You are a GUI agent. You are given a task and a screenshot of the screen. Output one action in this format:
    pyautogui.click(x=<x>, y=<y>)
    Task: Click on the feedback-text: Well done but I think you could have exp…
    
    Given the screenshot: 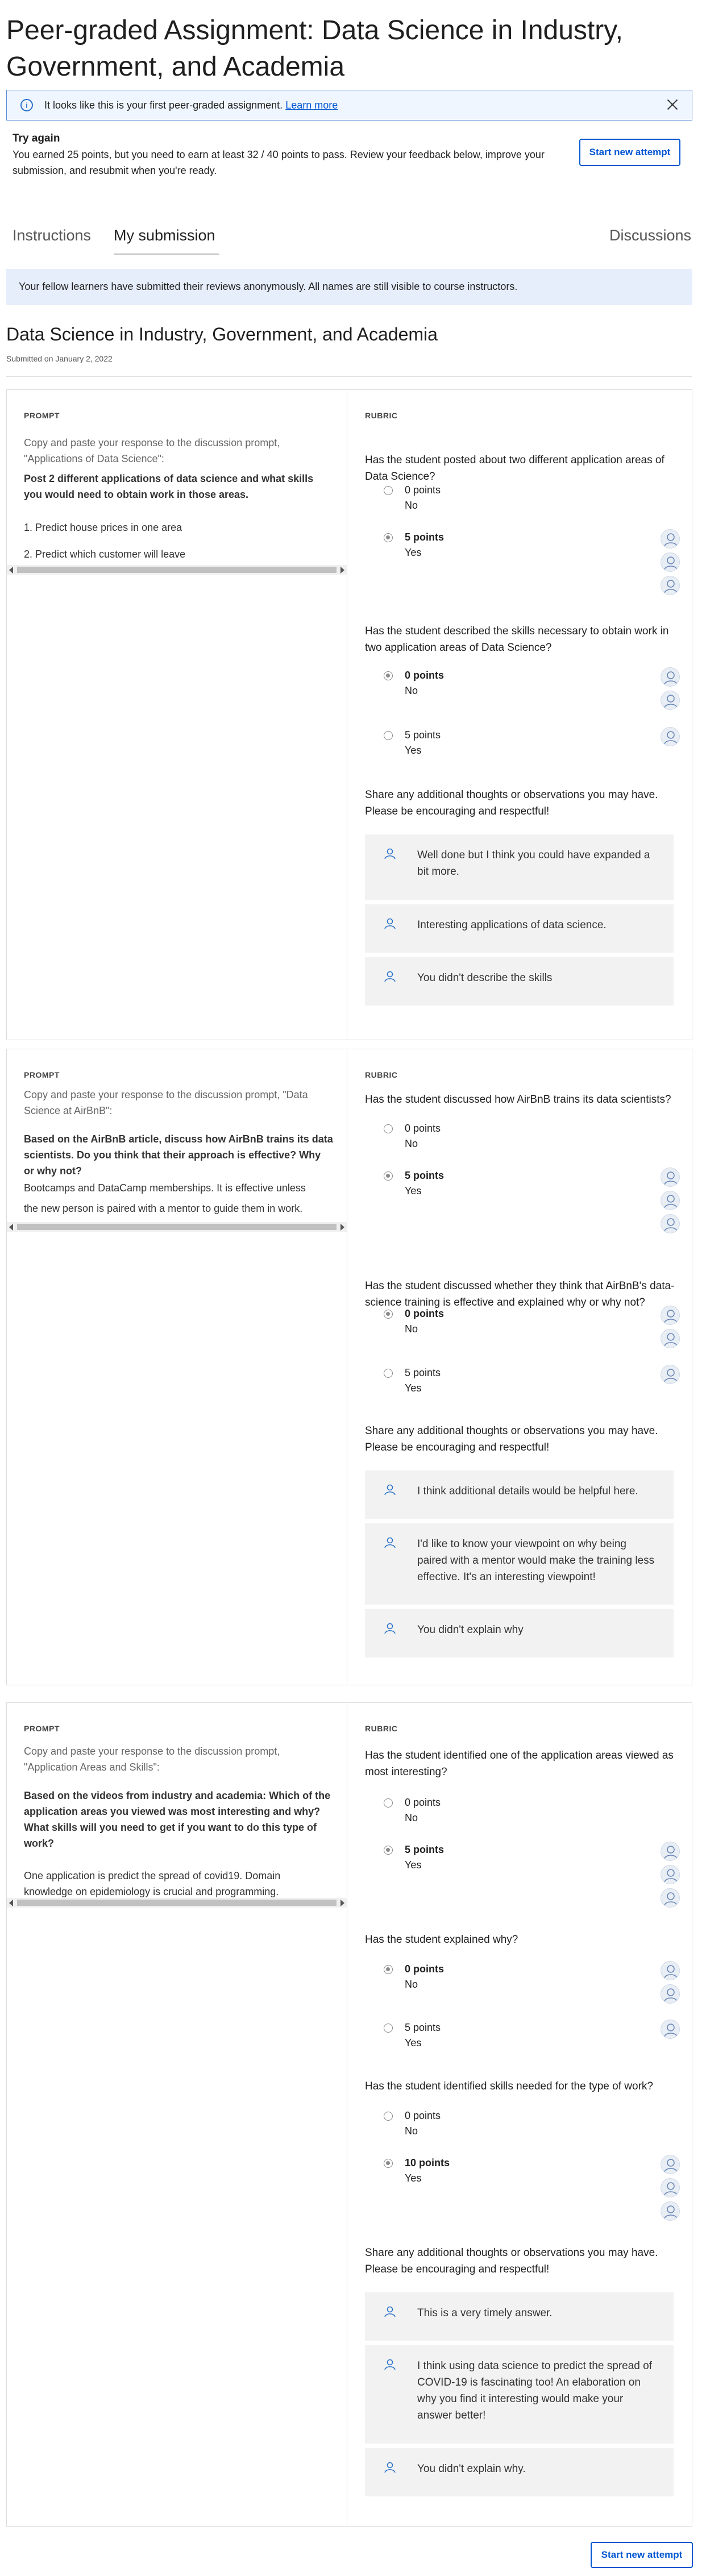 What is the action you would take?
    pyautogui.click(x=533, y=863)
    